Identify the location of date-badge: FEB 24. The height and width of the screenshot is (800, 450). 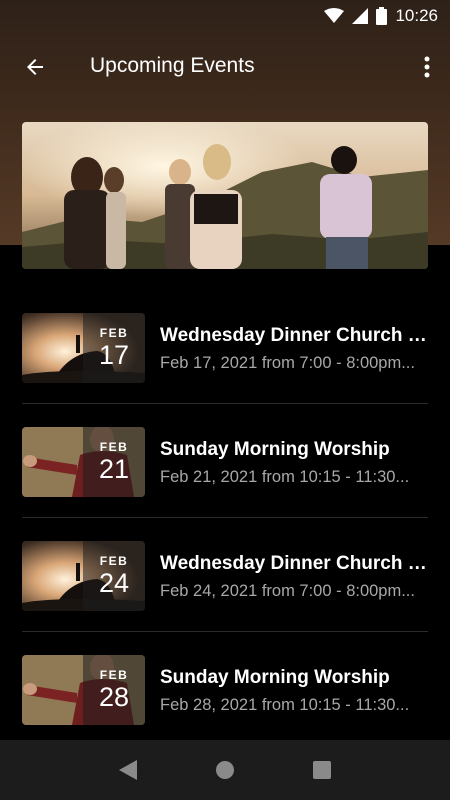
(114, 576).